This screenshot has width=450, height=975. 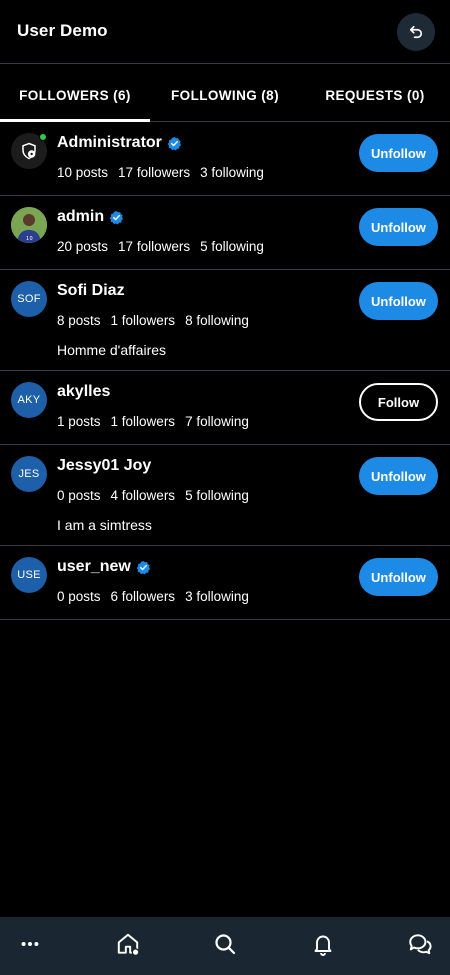 I want to click on following-count: 8 following, so click(x=217, y=320).